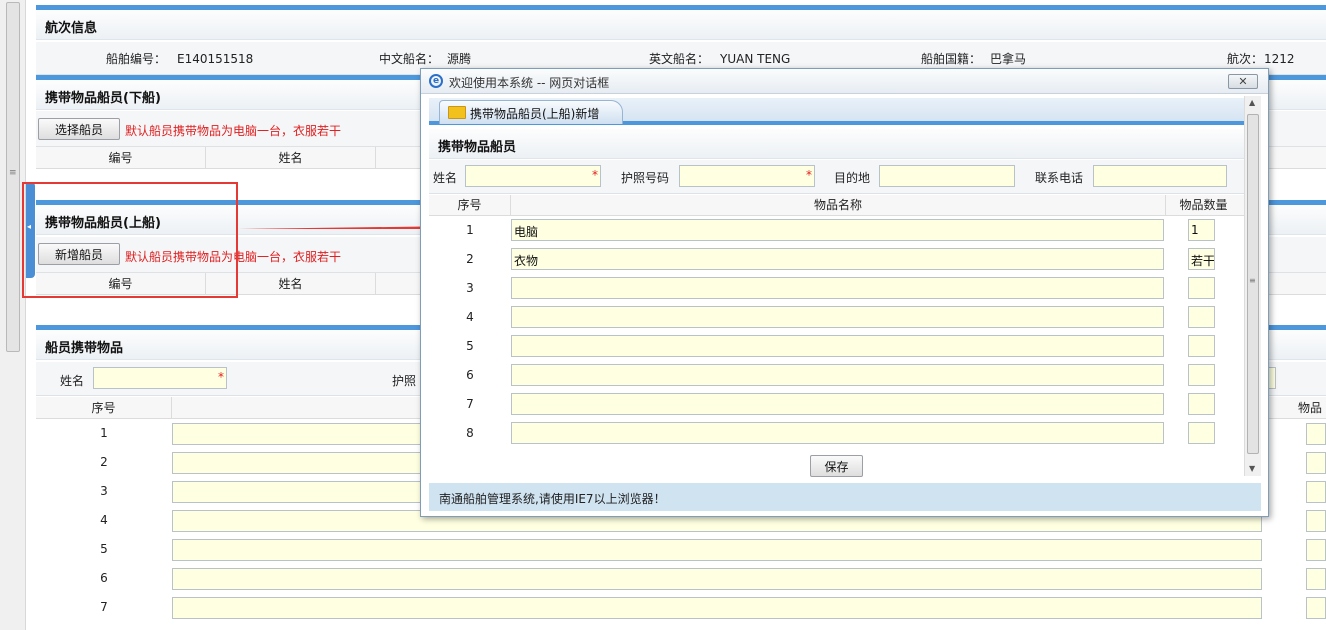  Describe the element at coordinates (470, 433) in the screenshot. I see `row-seq: 8` at that location.